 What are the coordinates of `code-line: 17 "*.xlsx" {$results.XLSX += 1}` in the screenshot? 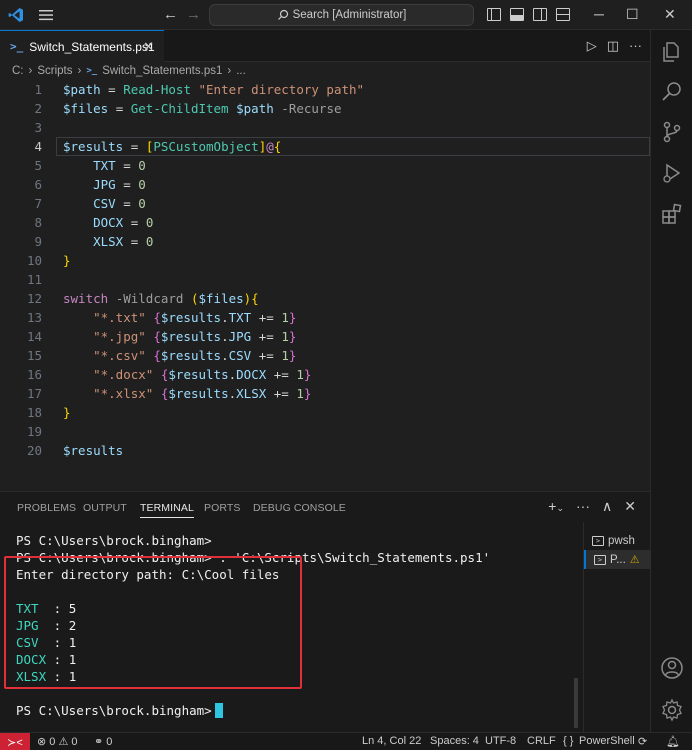 It's located at (325, 393).